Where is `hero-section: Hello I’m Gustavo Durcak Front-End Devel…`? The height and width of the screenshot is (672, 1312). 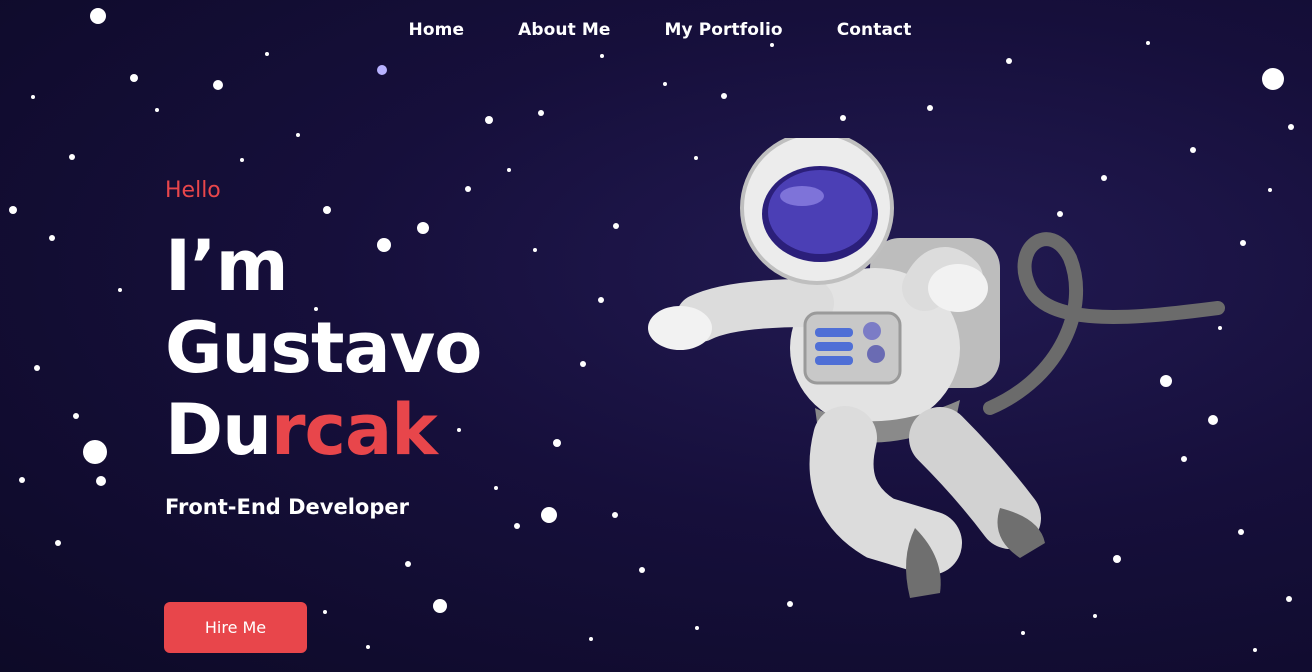 hero-section: Hello I’m Gustavo Durcak Front-End Devel… is located at coordinates (323, 348).